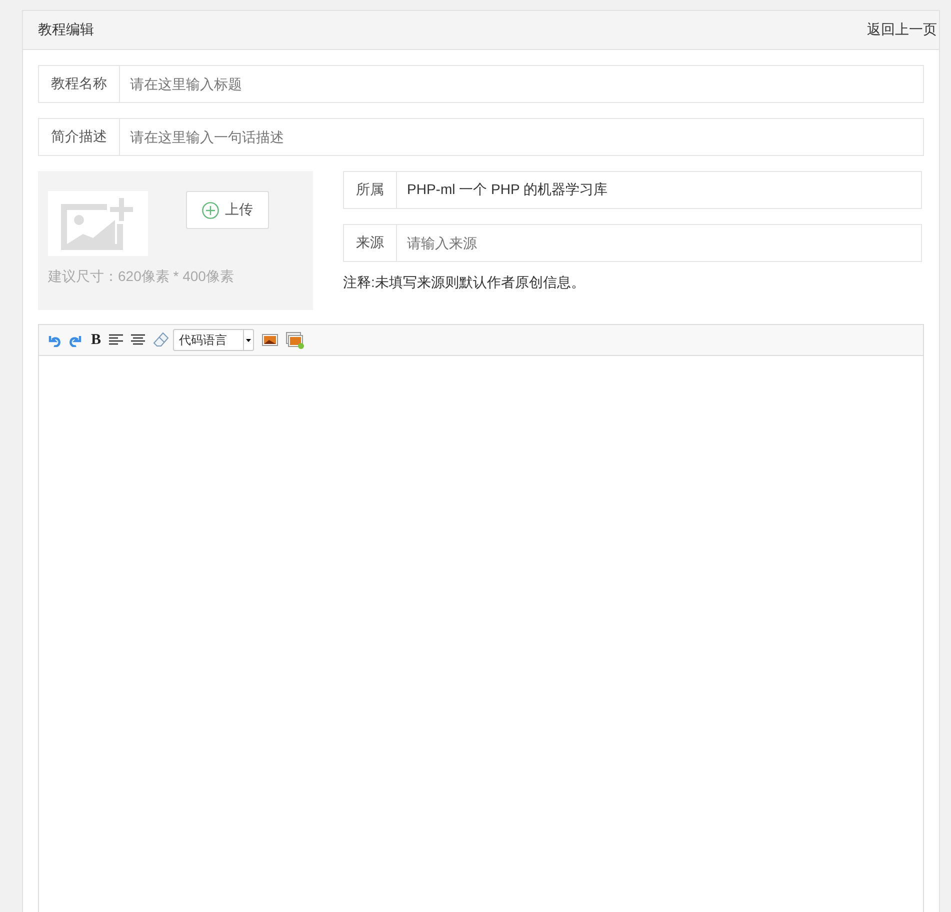 This screenshot has height=912, width=951. Describe the element at coordinates (270, 340) in the screenshot. I see `image-icon` at that location.